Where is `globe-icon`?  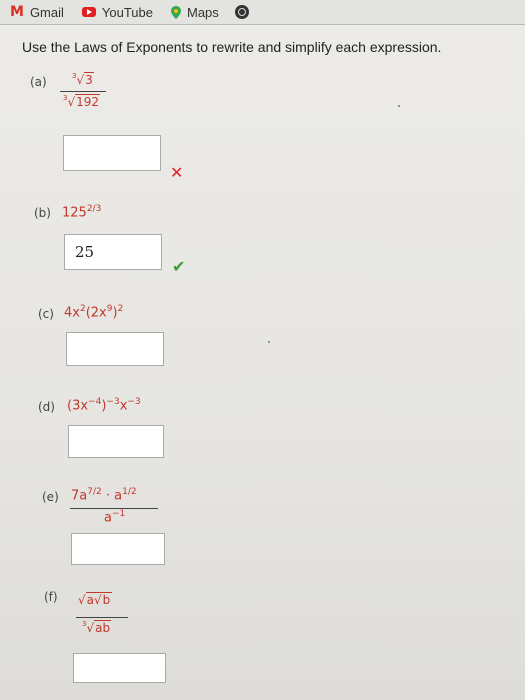
globe-icon is located at coordinates (241, 12).